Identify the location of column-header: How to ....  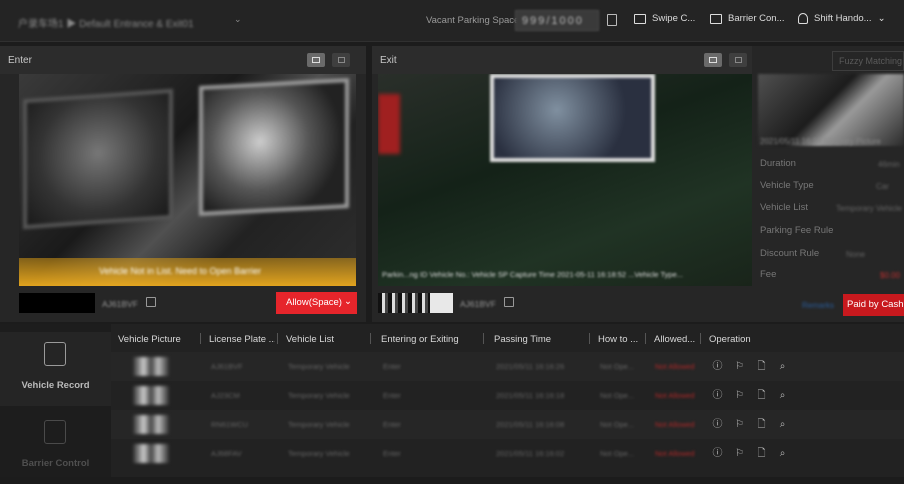
(620, 338).